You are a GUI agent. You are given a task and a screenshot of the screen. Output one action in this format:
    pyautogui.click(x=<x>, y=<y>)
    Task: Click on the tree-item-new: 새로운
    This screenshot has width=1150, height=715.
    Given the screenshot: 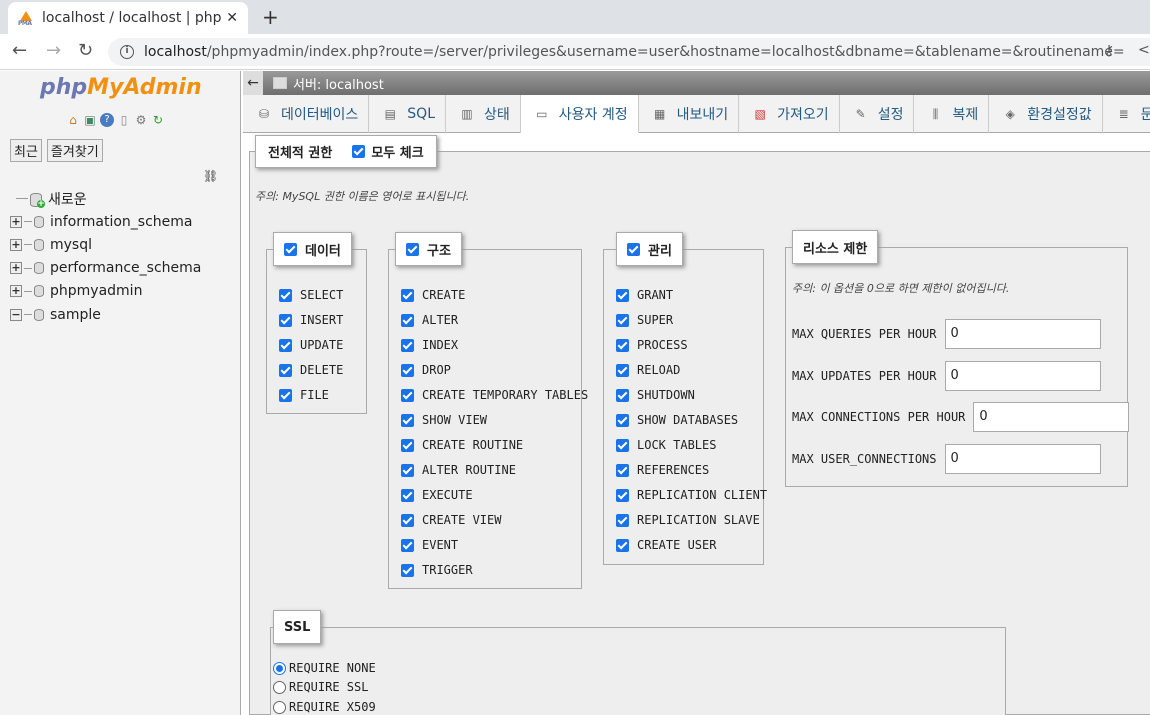 What is the action you would take?
    pyautogui.click(x=105, y=198)
    